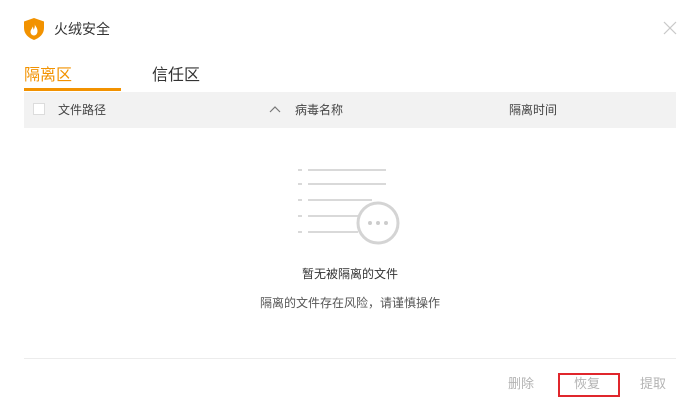 This screenshot has width=700, height=413. Describe the element at coordinates (350, 358) in the screenshot. I see `footer-divider` at that location.